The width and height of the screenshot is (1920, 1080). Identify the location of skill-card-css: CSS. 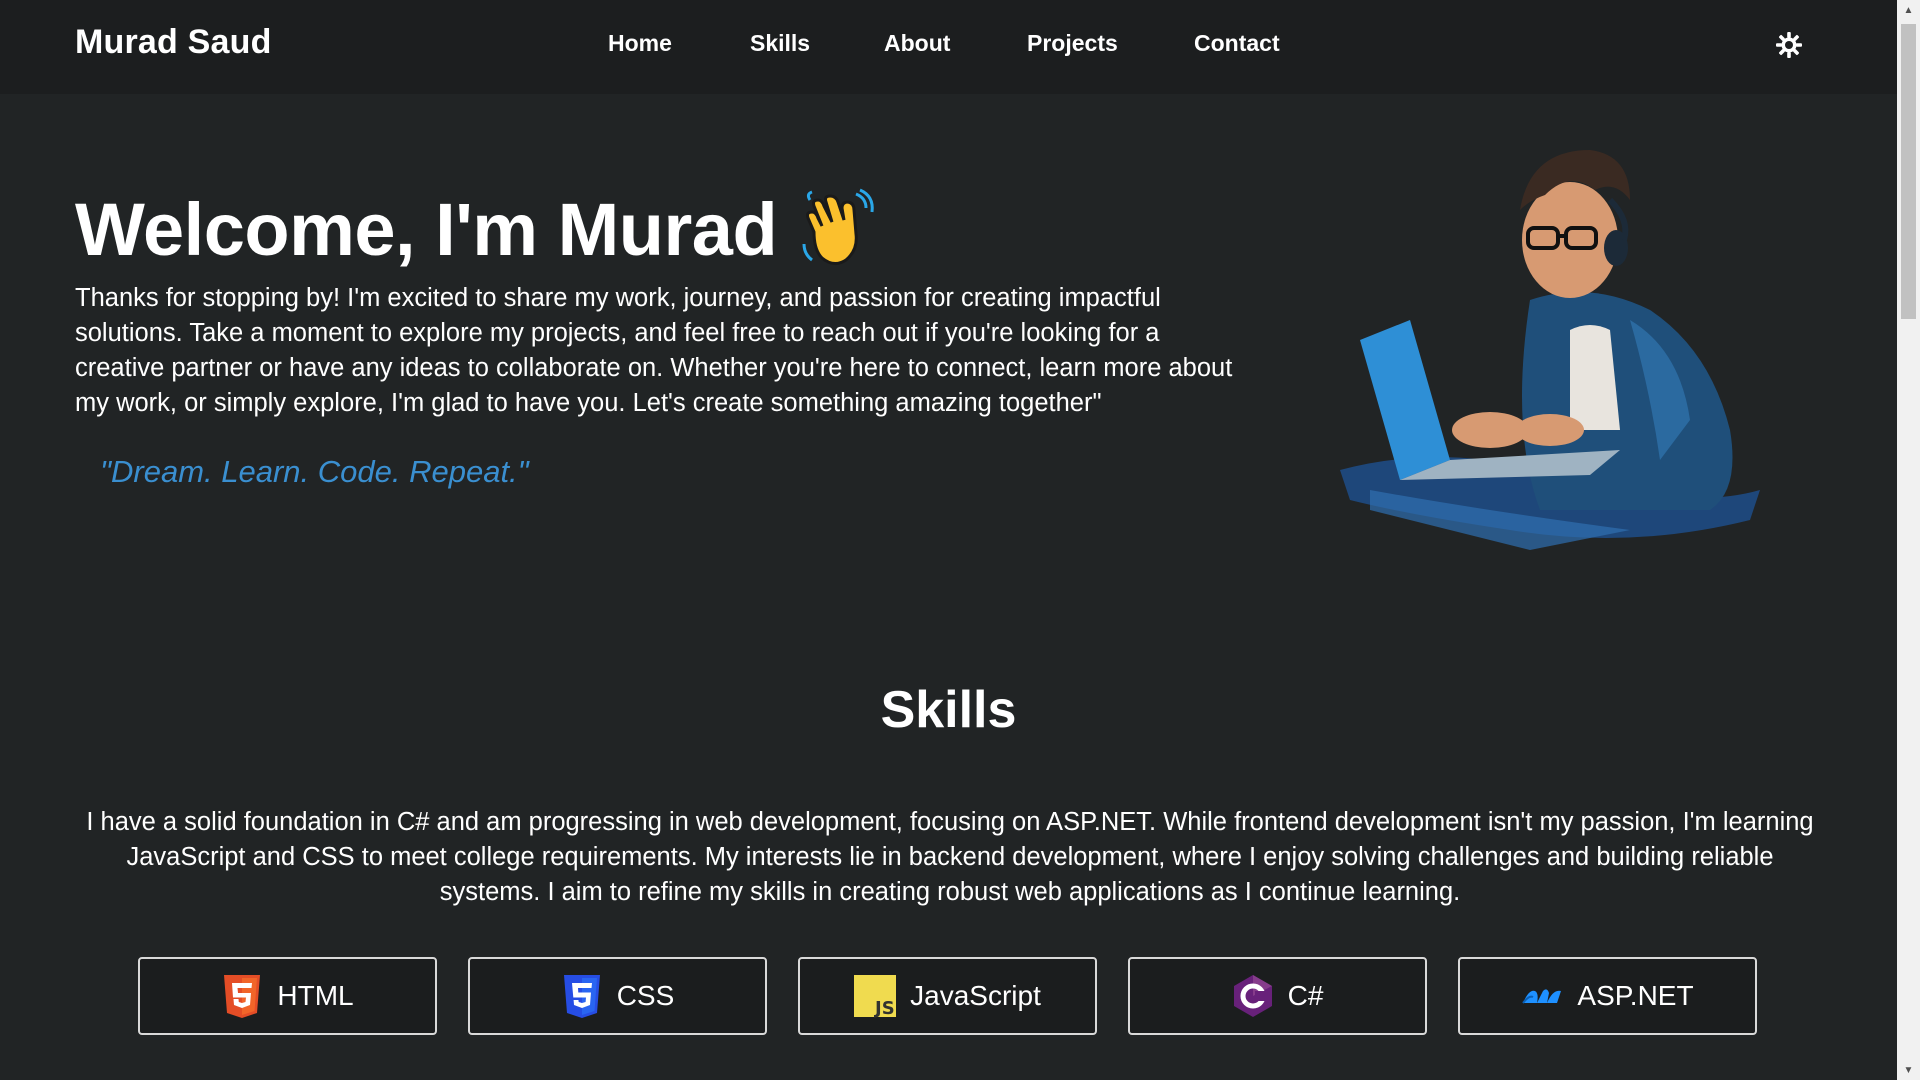
(617, 996).